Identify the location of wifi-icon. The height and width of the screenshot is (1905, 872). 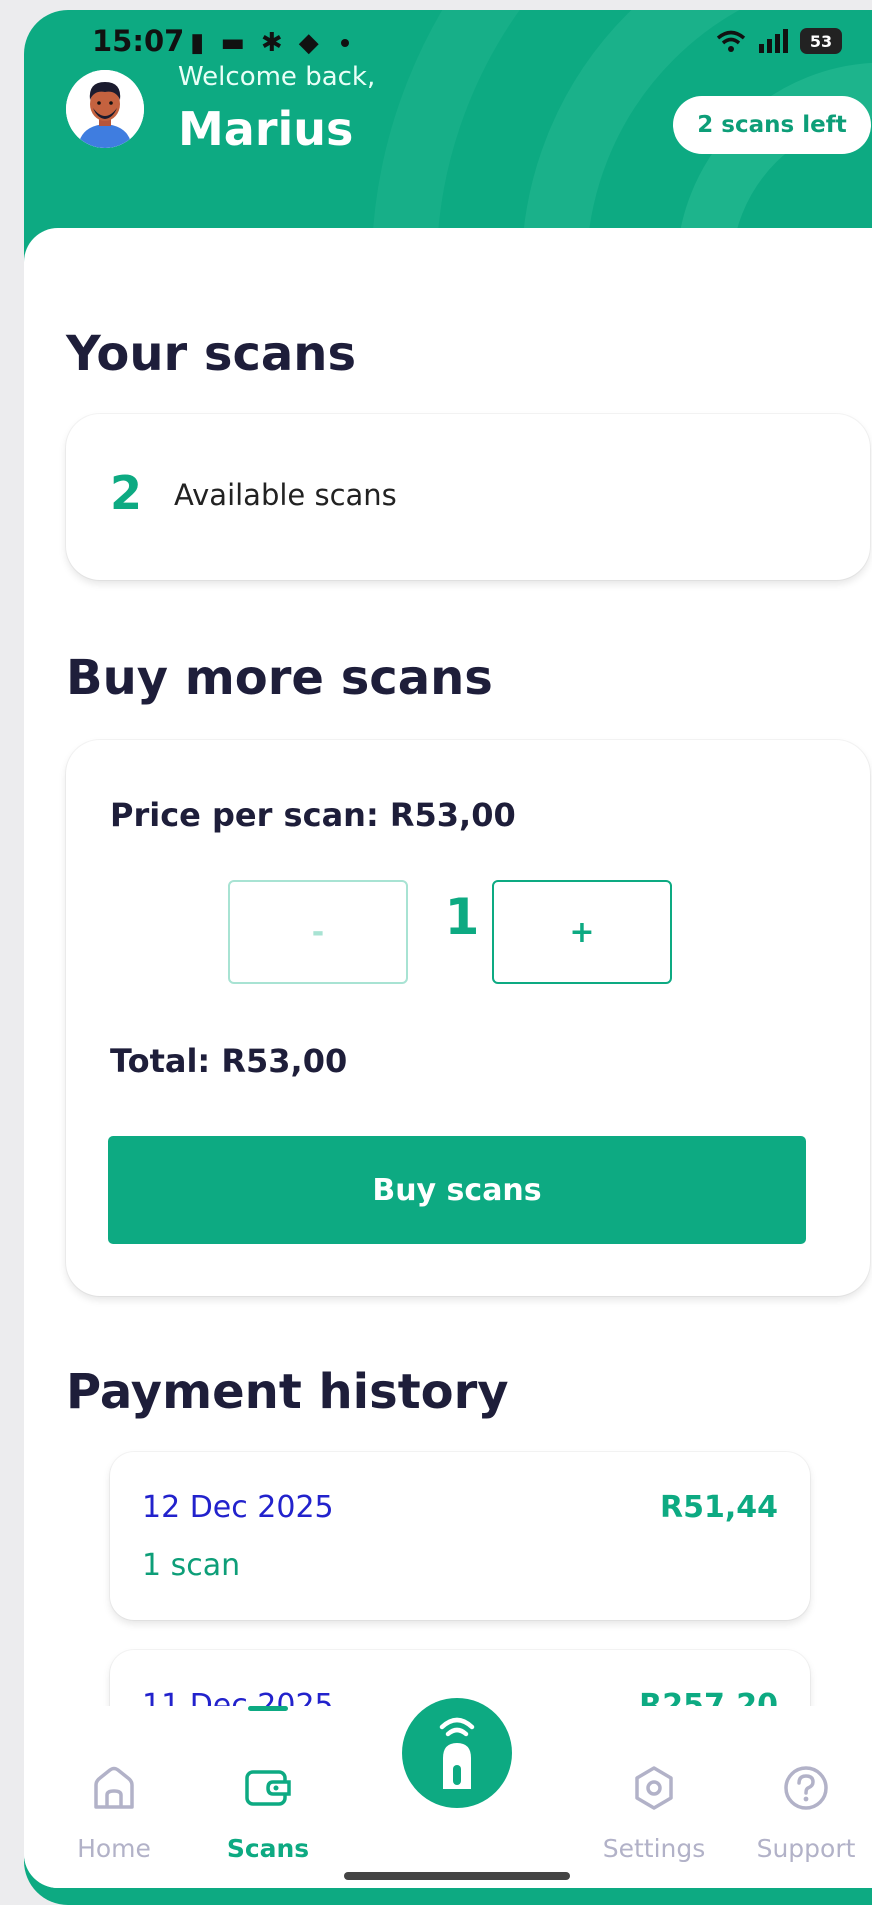
(731, 41).